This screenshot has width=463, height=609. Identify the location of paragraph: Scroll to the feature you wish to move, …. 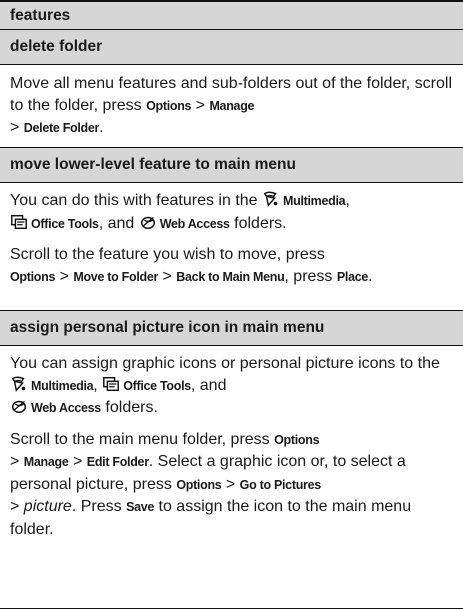
(191, 265).